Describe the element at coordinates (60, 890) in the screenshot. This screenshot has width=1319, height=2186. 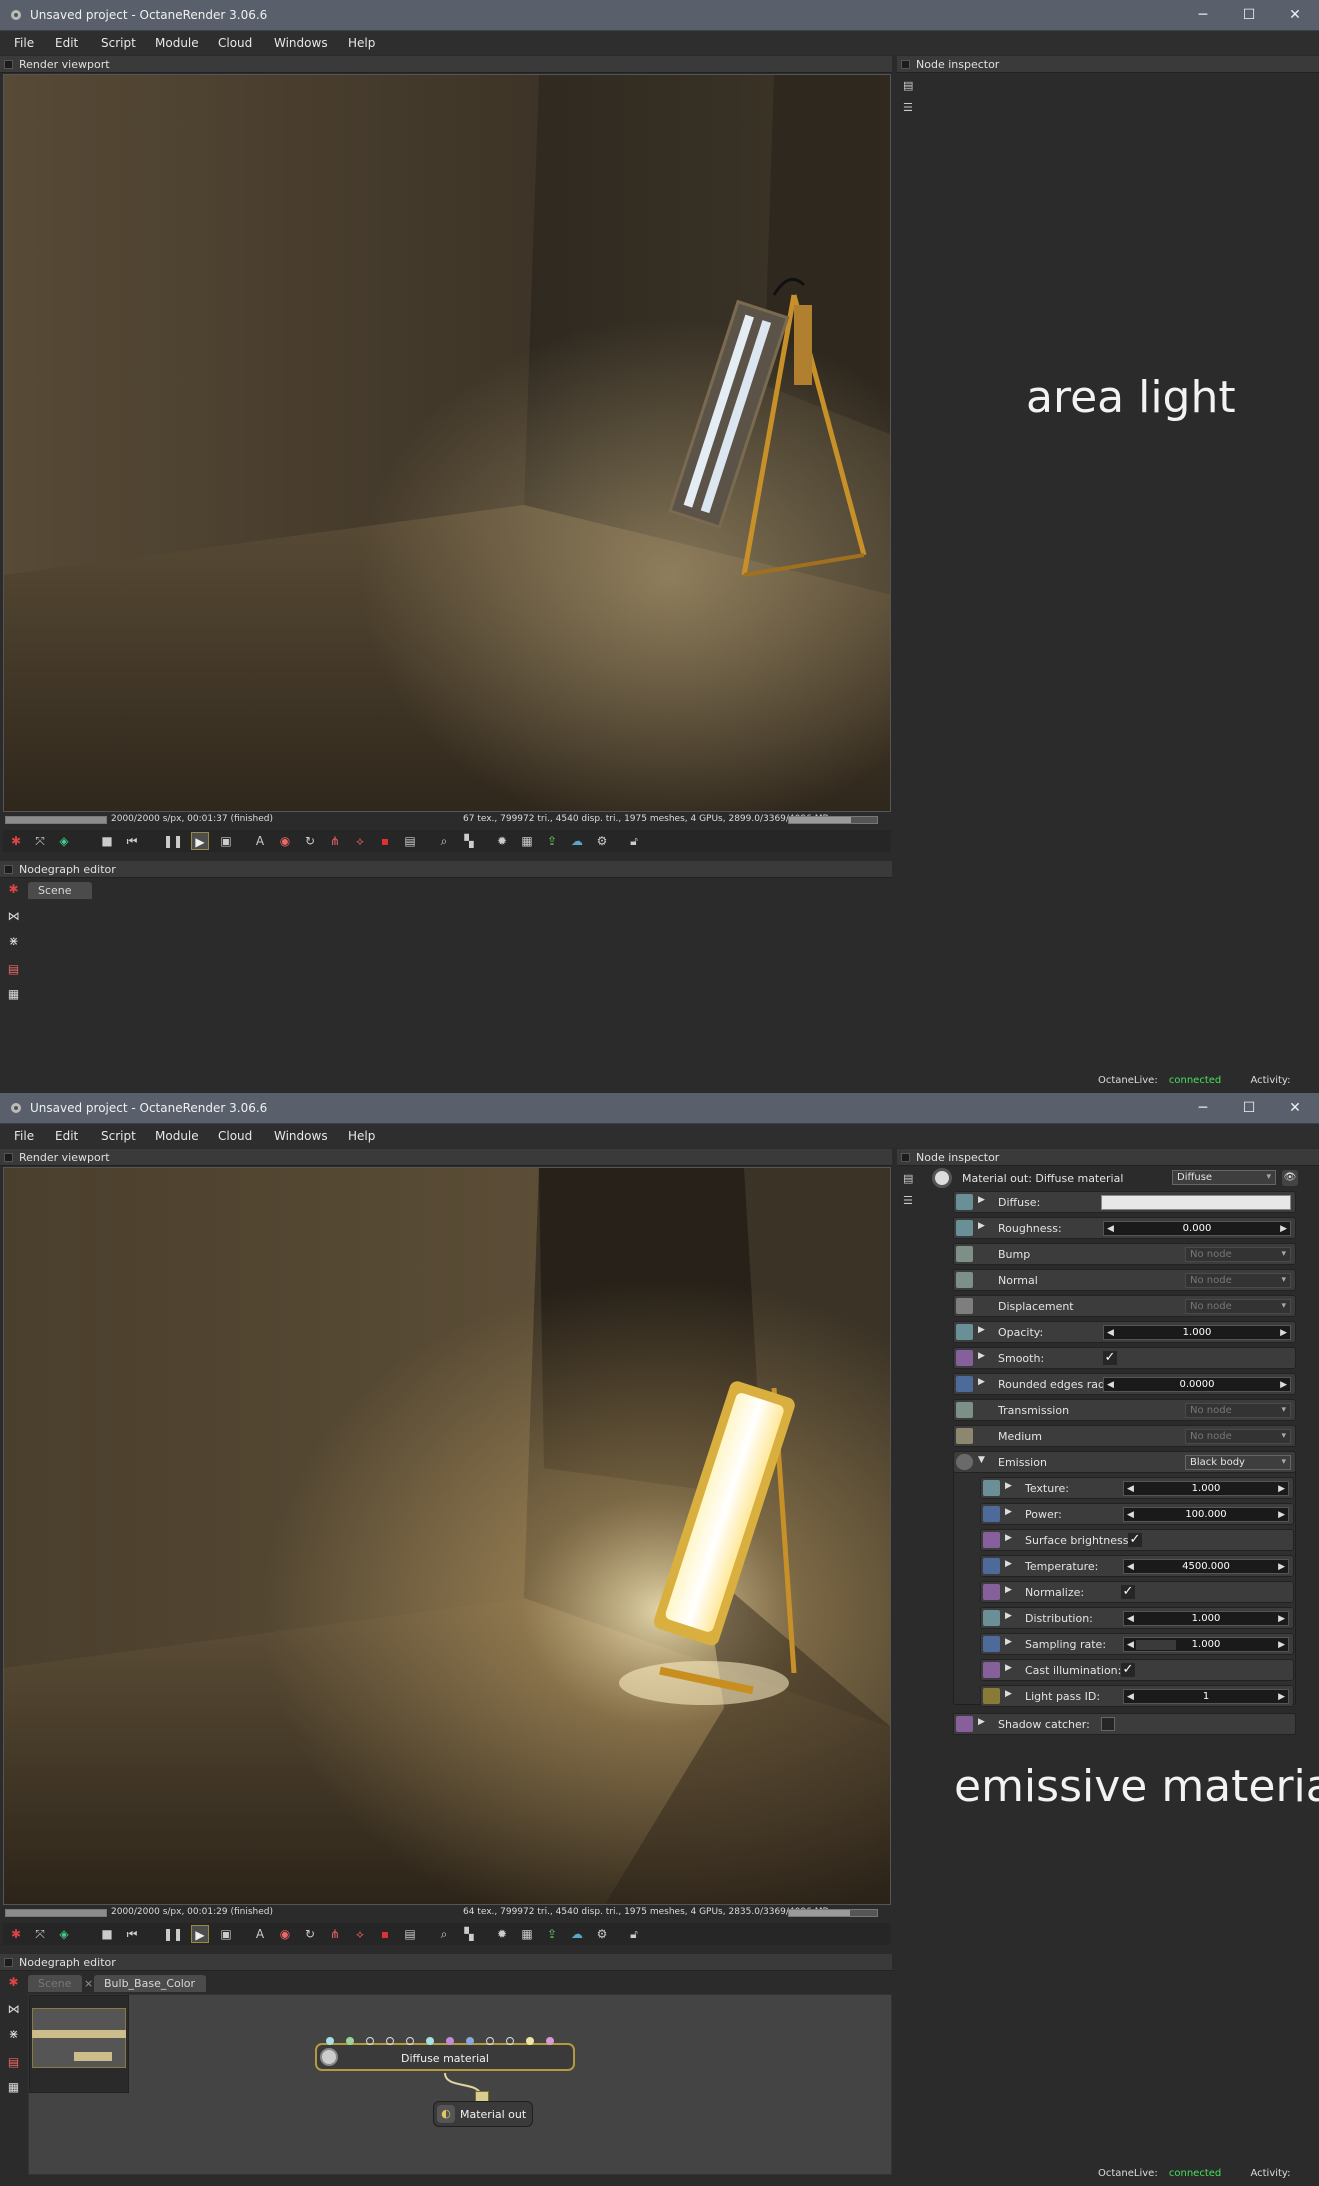
I see `tab-scene: Scene` at that location.